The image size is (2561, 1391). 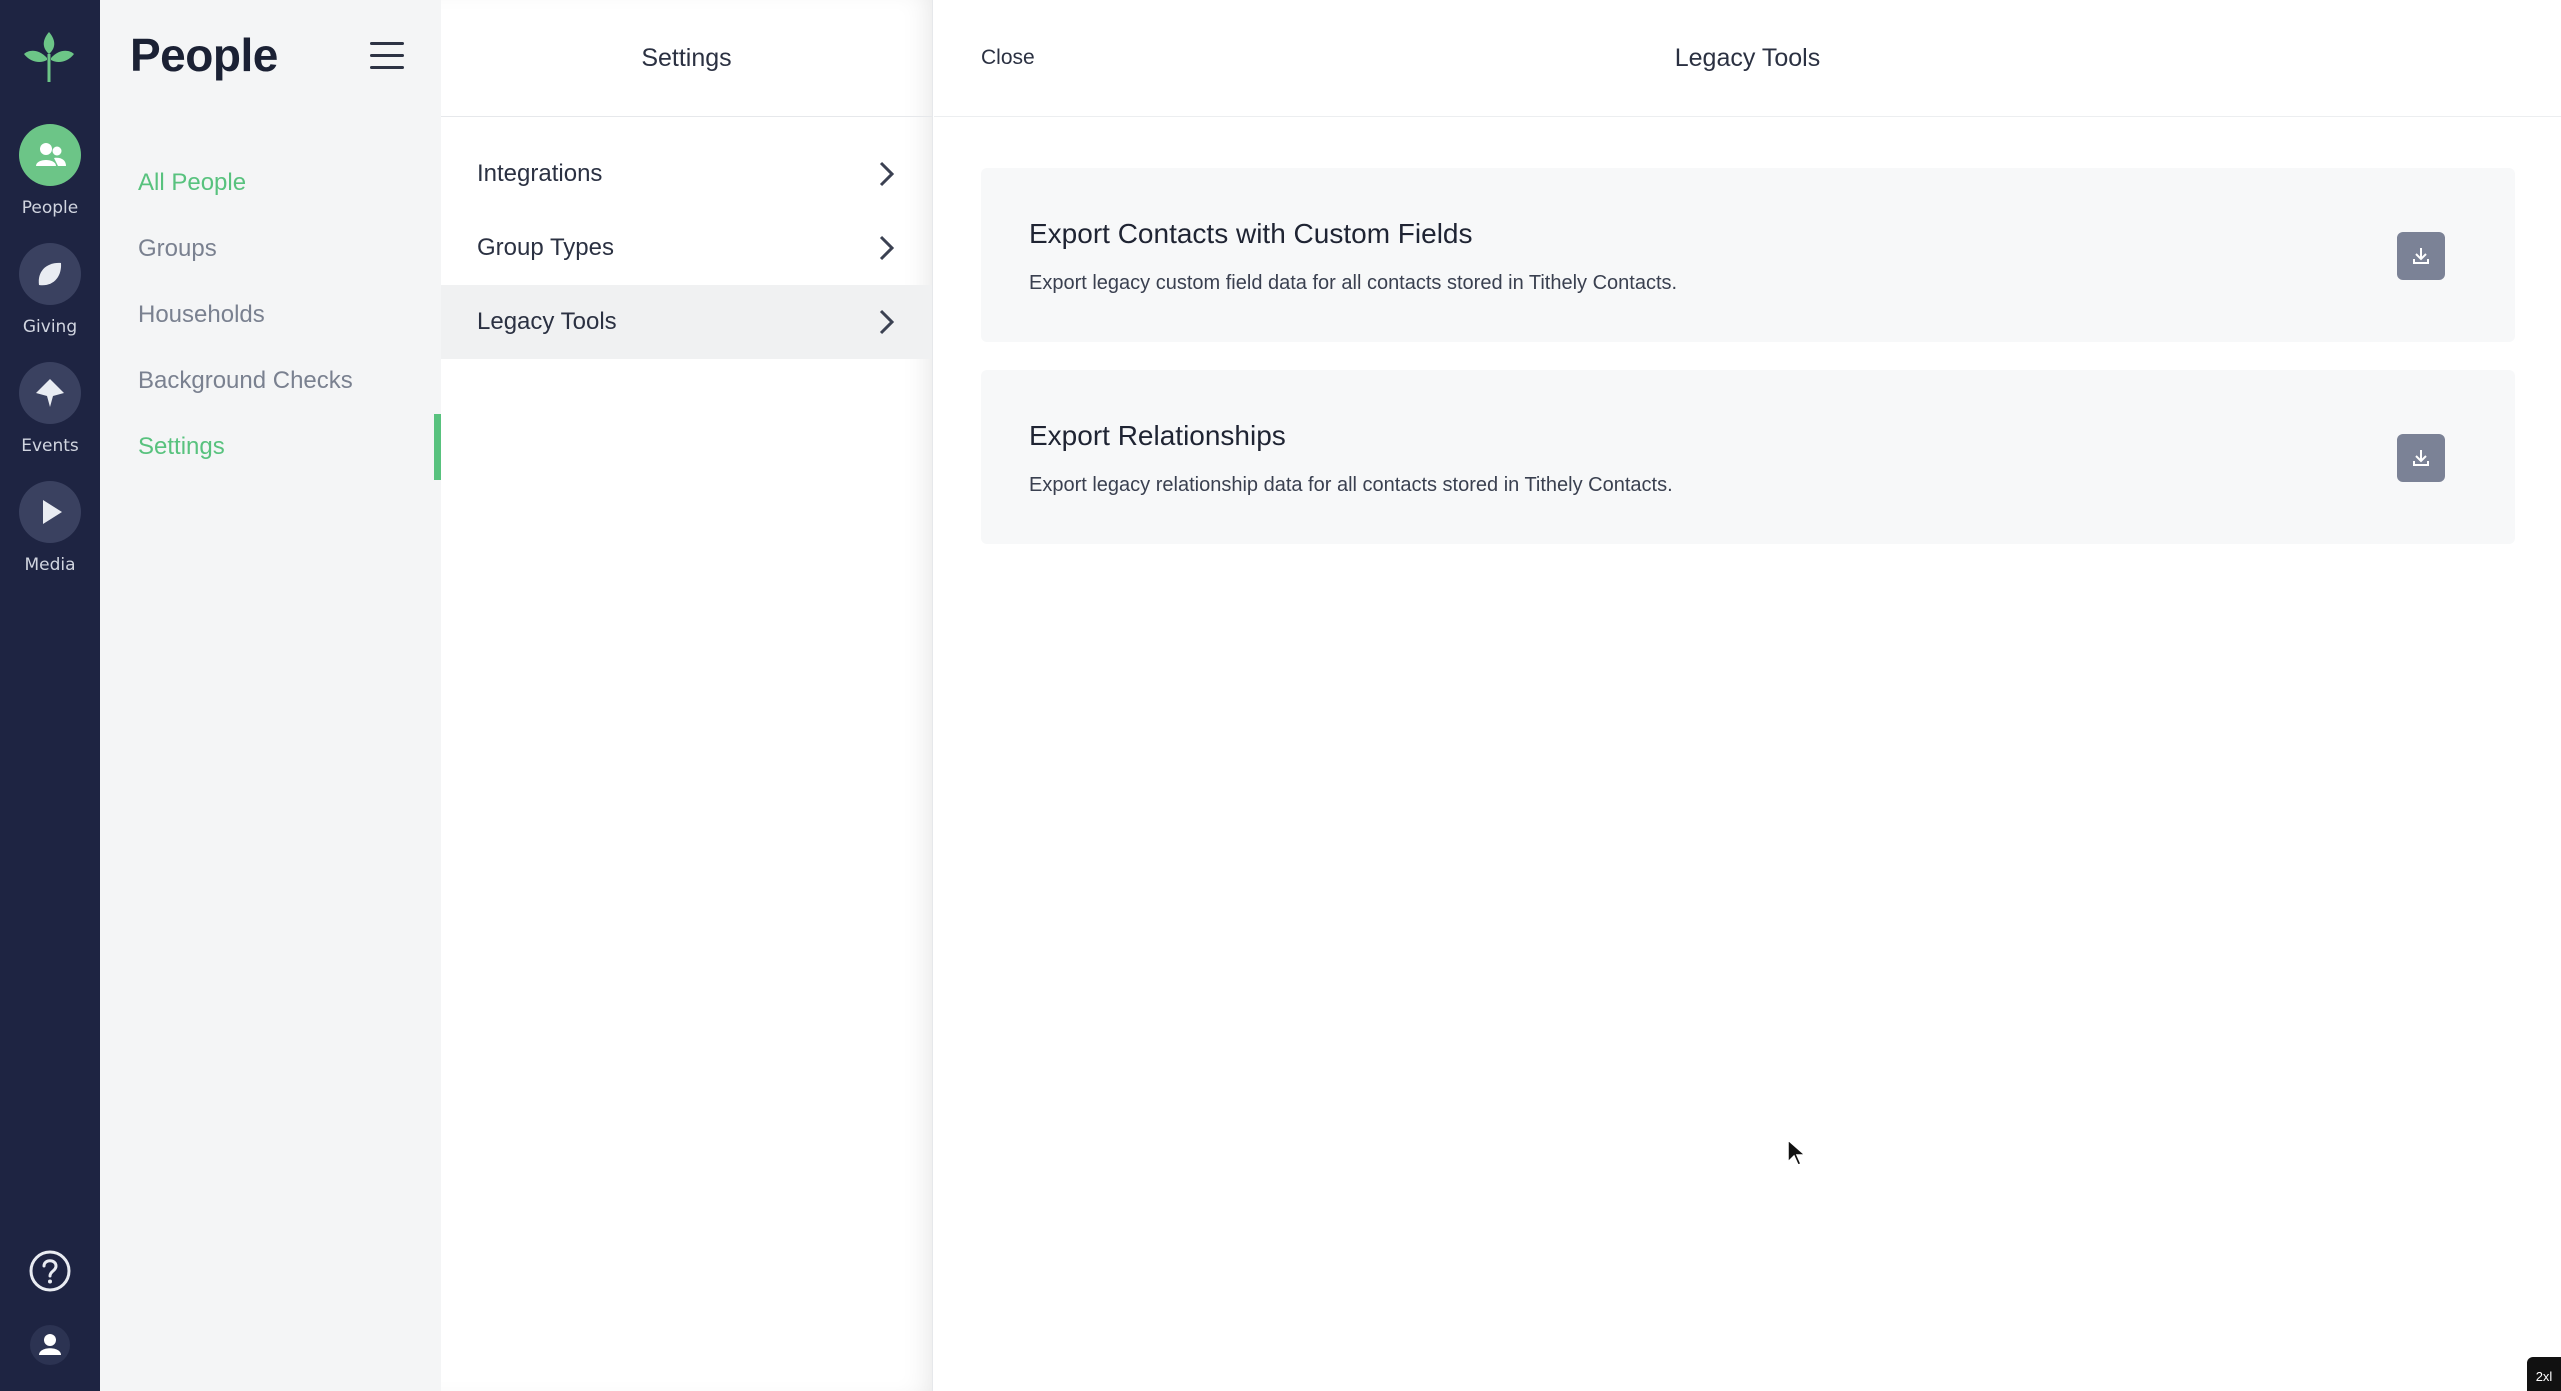 What do you see at coordinates (1797, 1152) in the screenshot?
I see `mouse-cursor-icon` at bounding box center [1797, 1152].